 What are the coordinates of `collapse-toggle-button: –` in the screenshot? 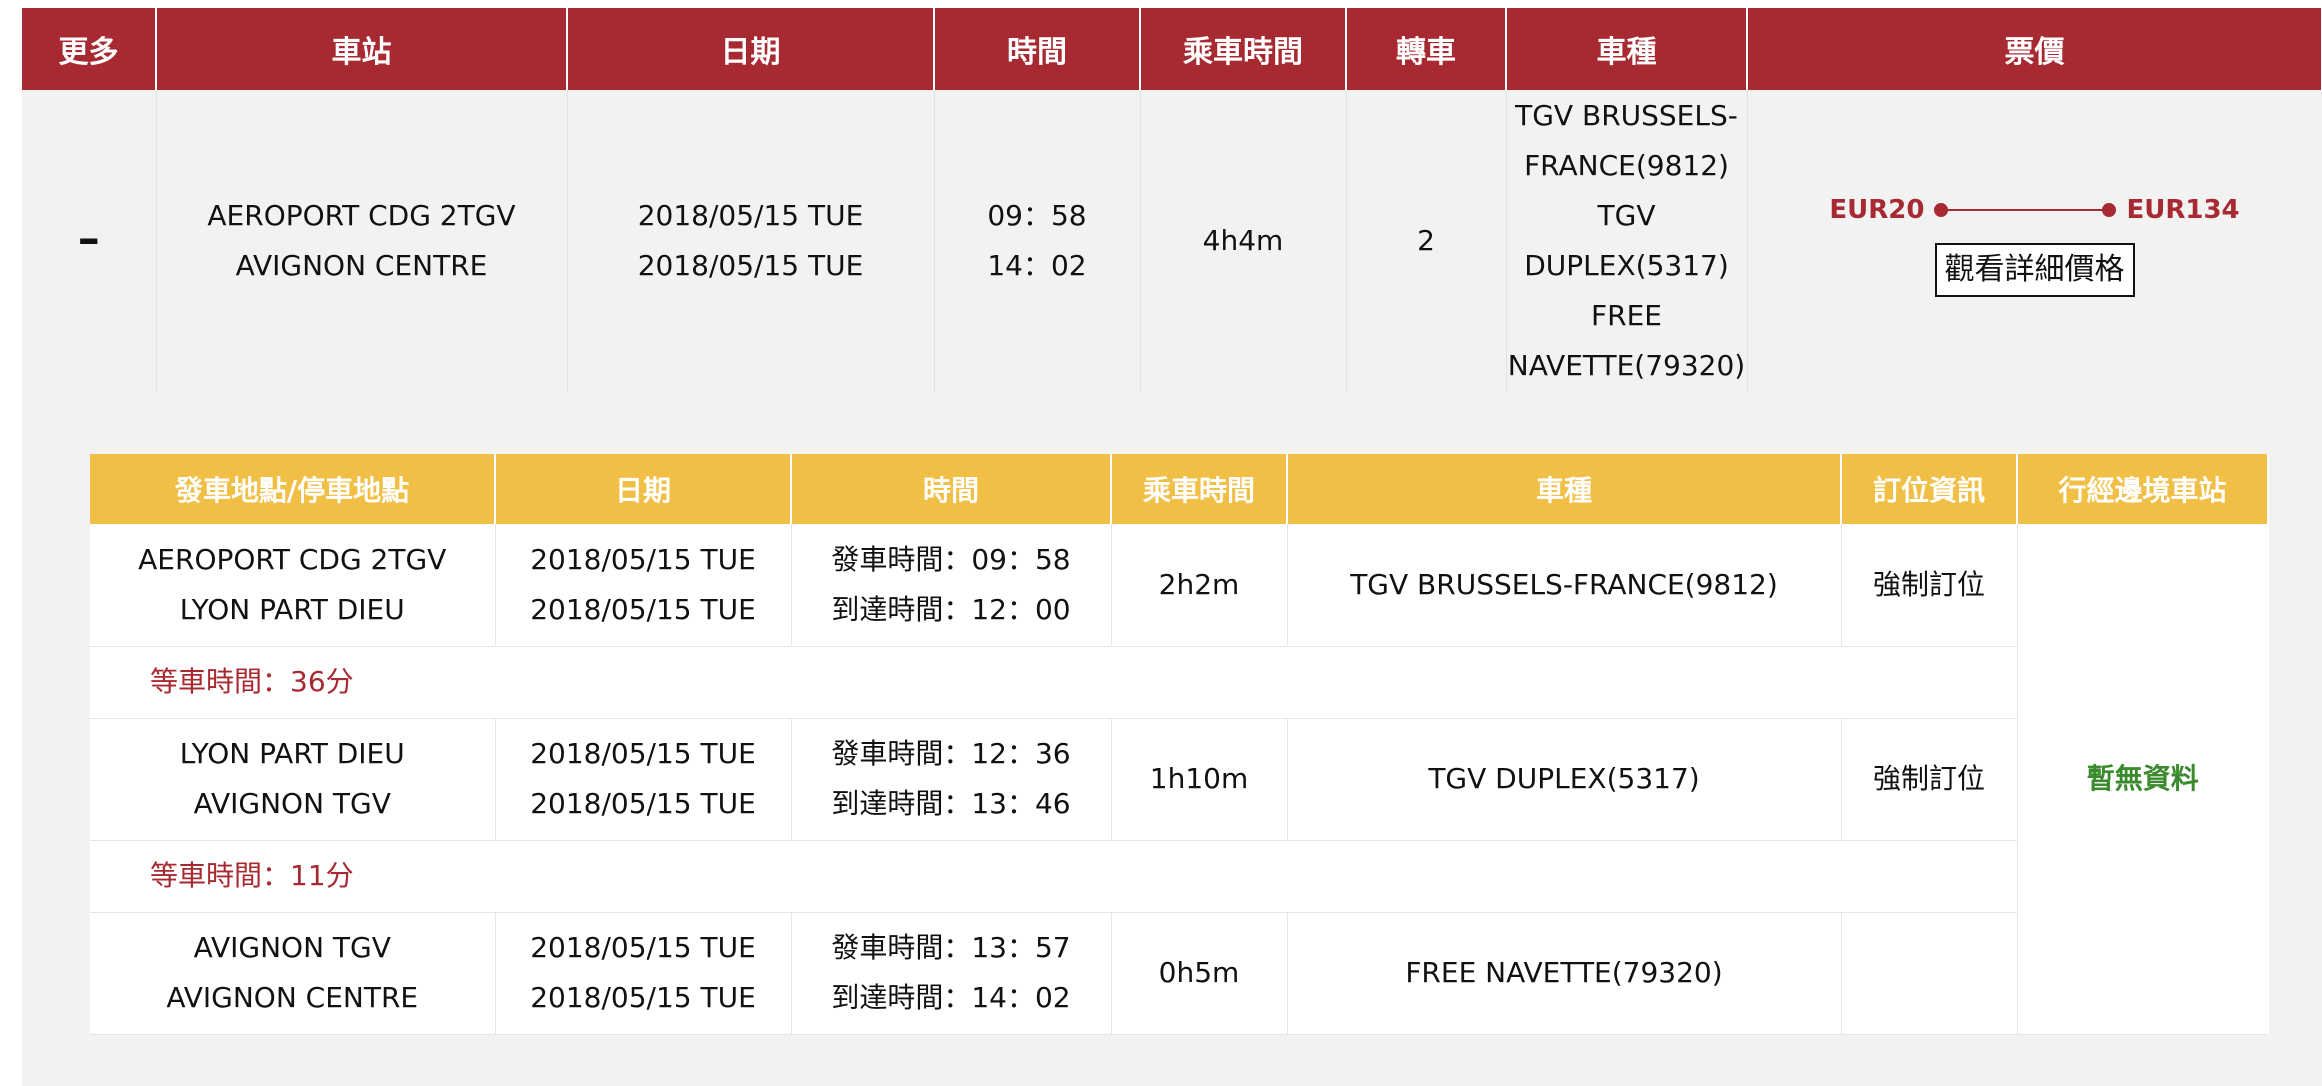 It's located at (89, 238).